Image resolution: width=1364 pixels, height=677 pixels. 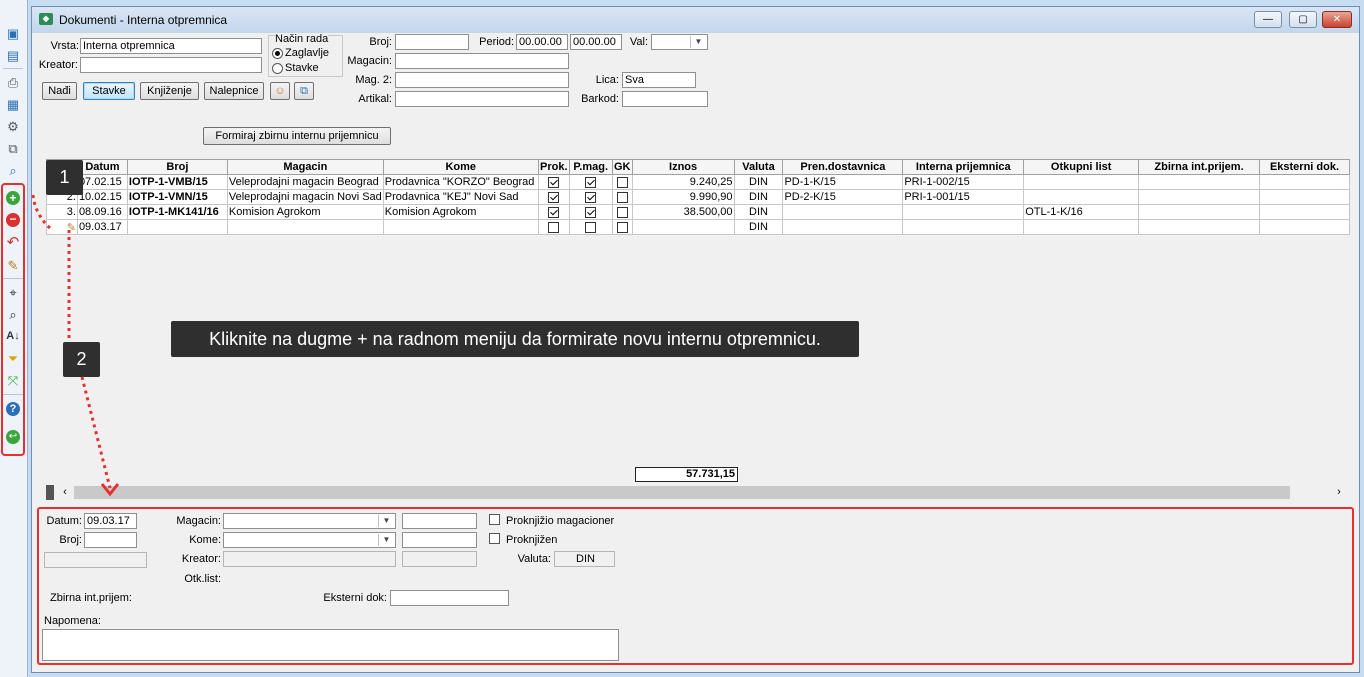 I want to click on horizontal-scrollbar: ‹ ›, so click(x=698, y=493).